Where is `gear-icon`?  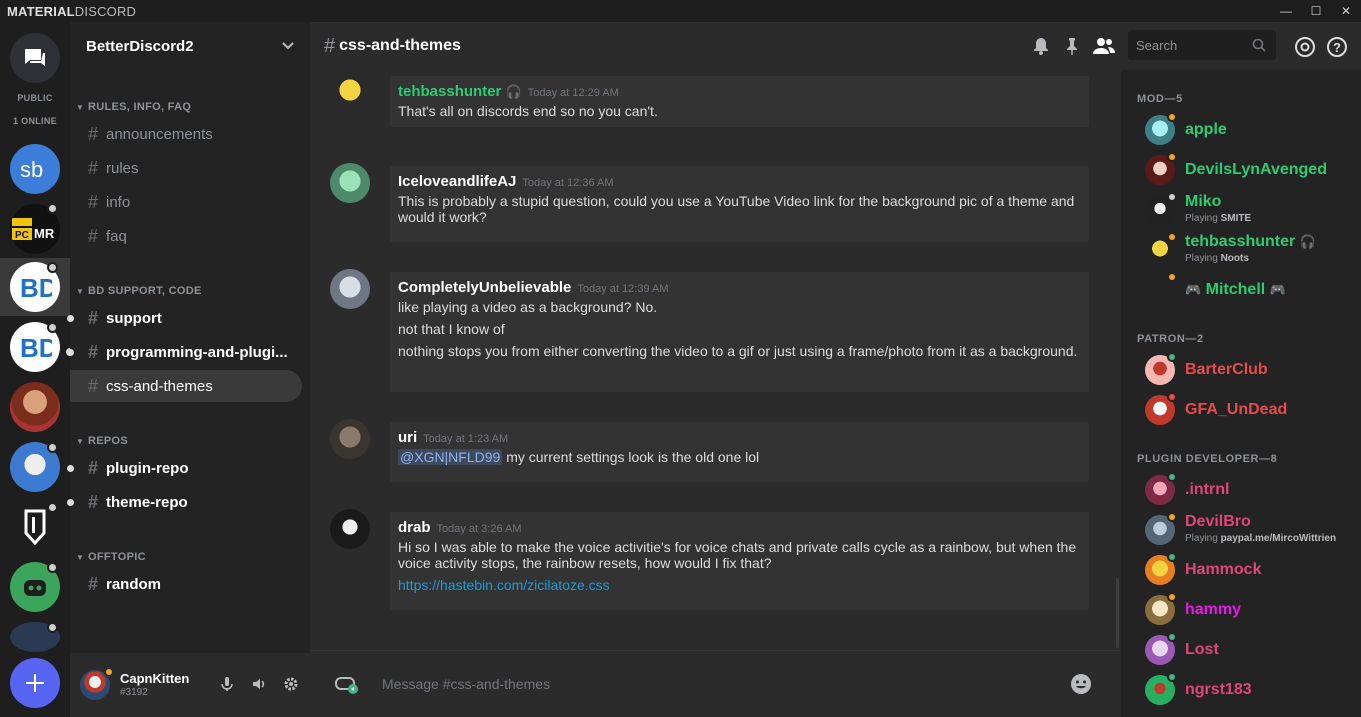 gear-icon is located at coordinates (291, 684).